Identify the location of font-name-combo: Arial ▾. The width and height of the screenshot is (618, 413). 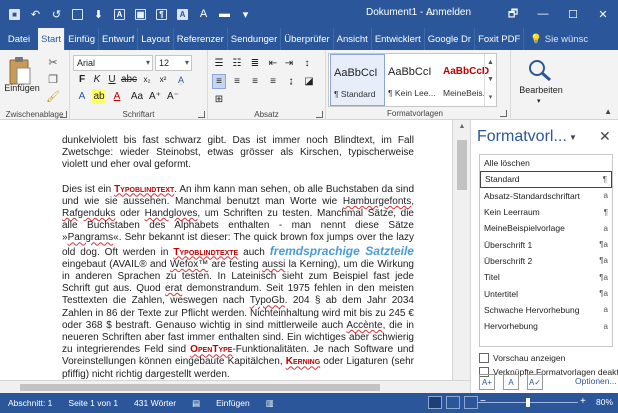
(113, 63).